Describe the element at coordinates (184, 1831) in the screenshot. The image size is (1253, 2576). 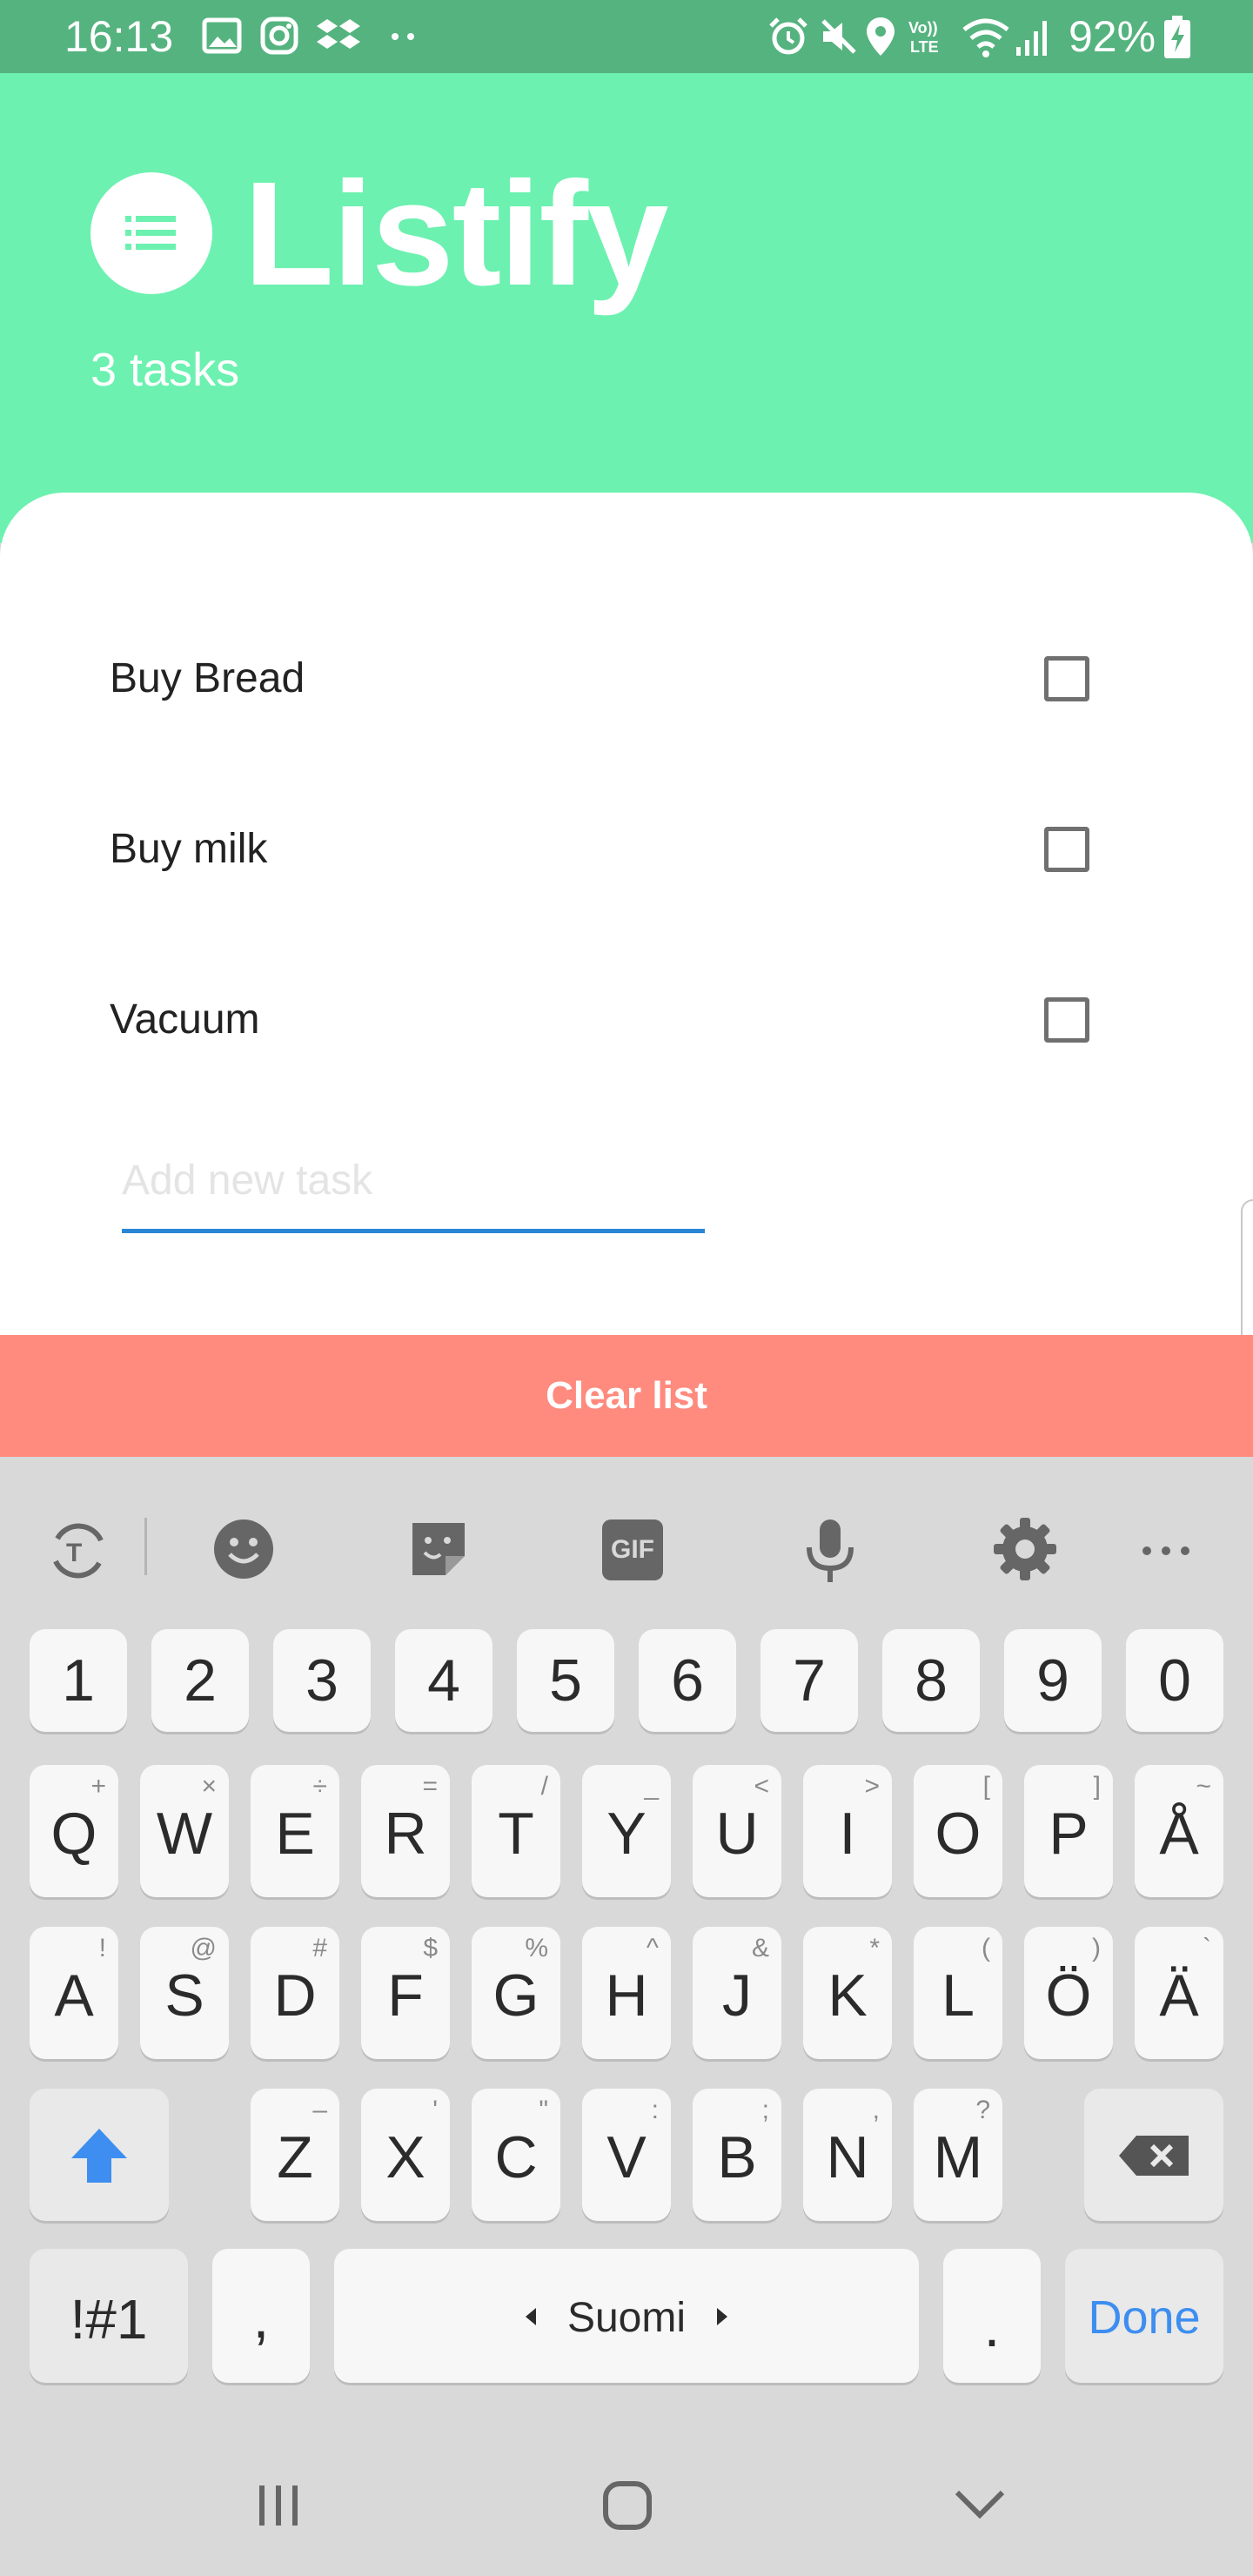
I see `key-w: × W` at that location.